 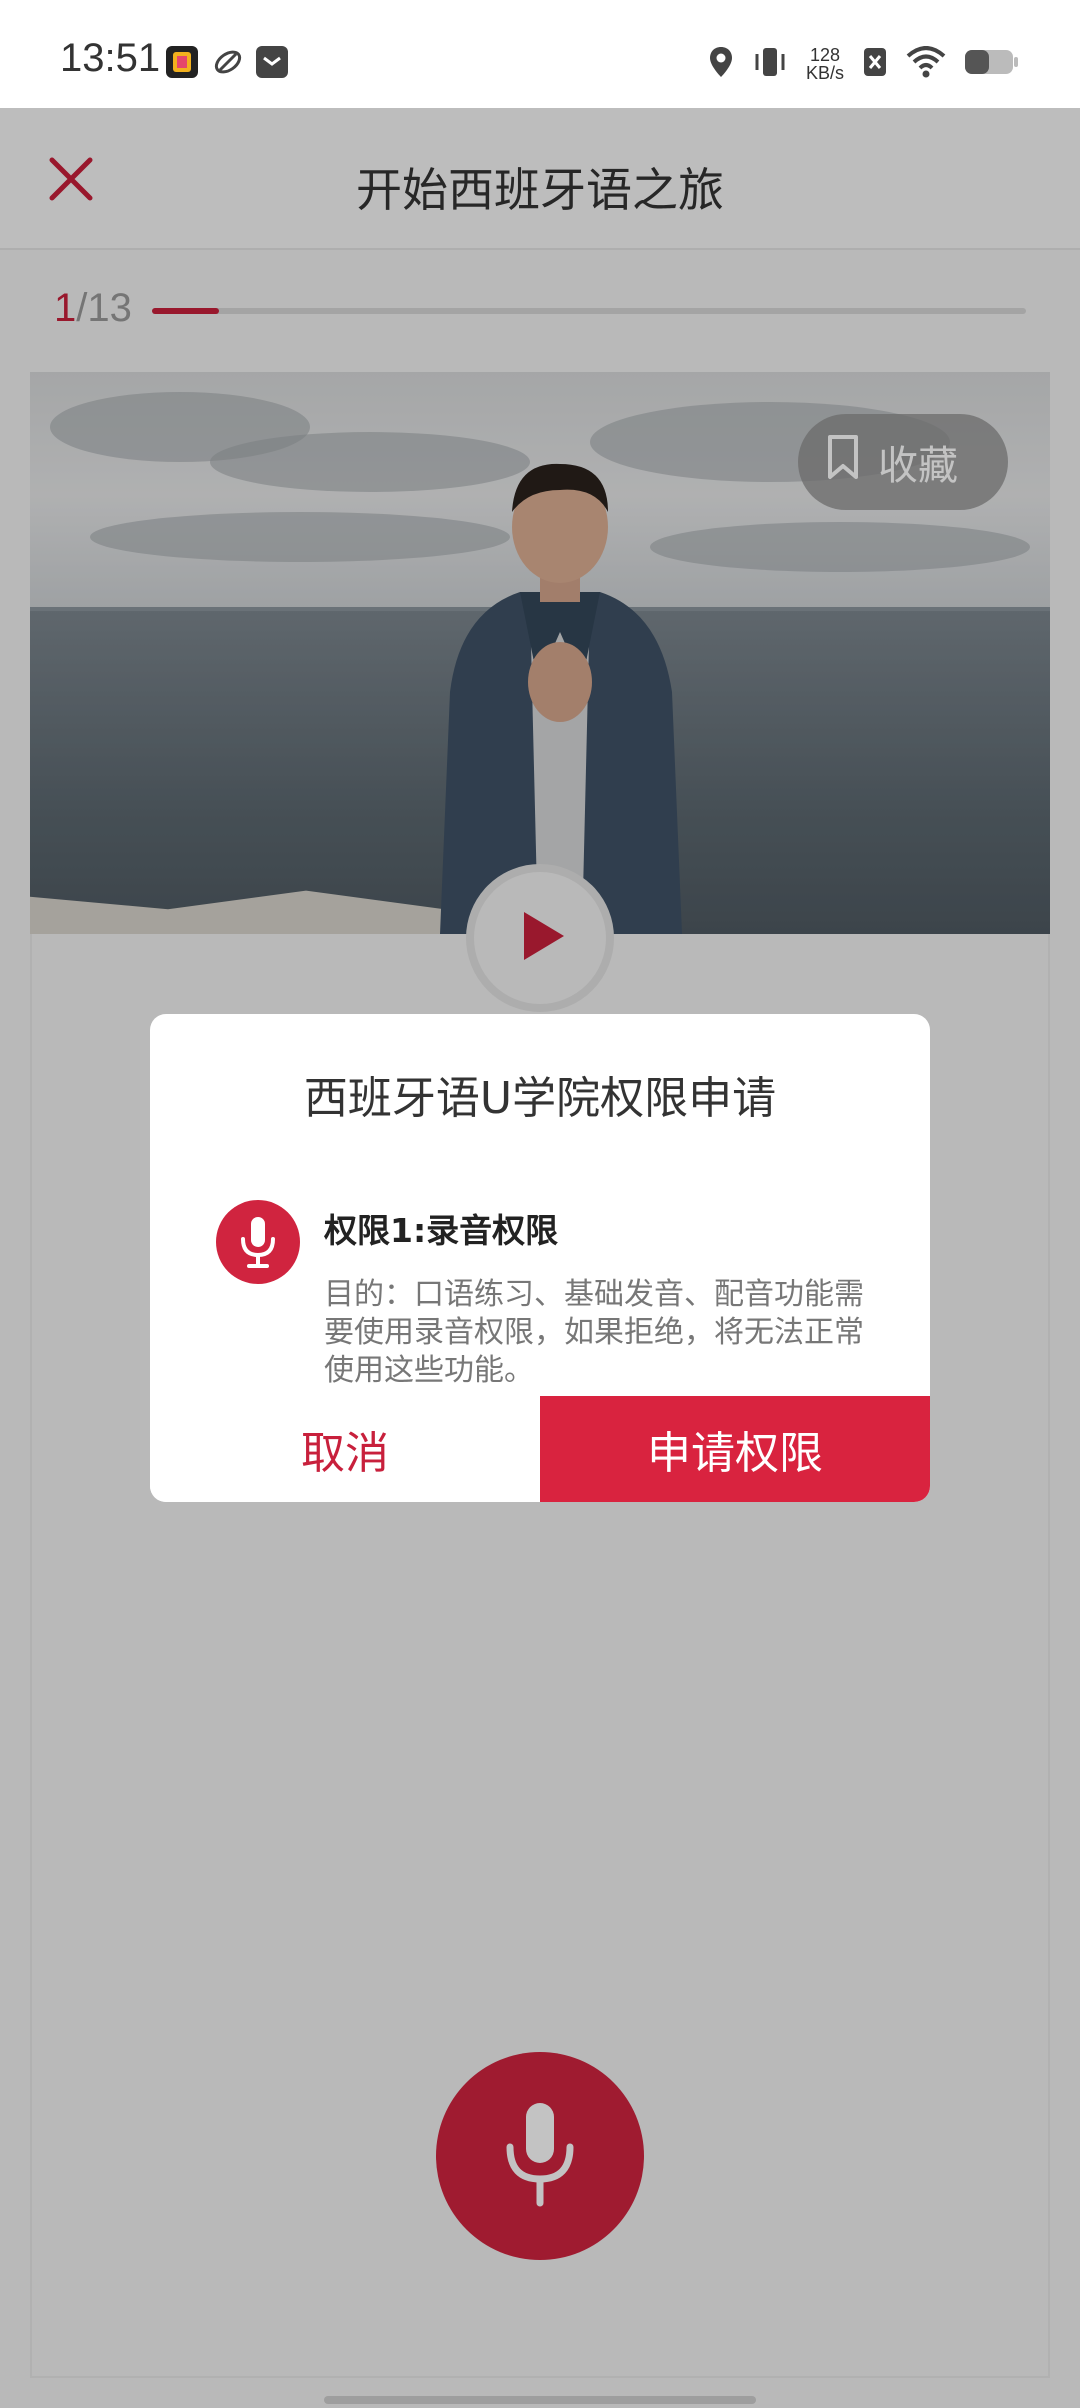 What do you see at coordinates (992, 64) in the screenshot?
I see `battery-icon` at bounding box center [992, 64].